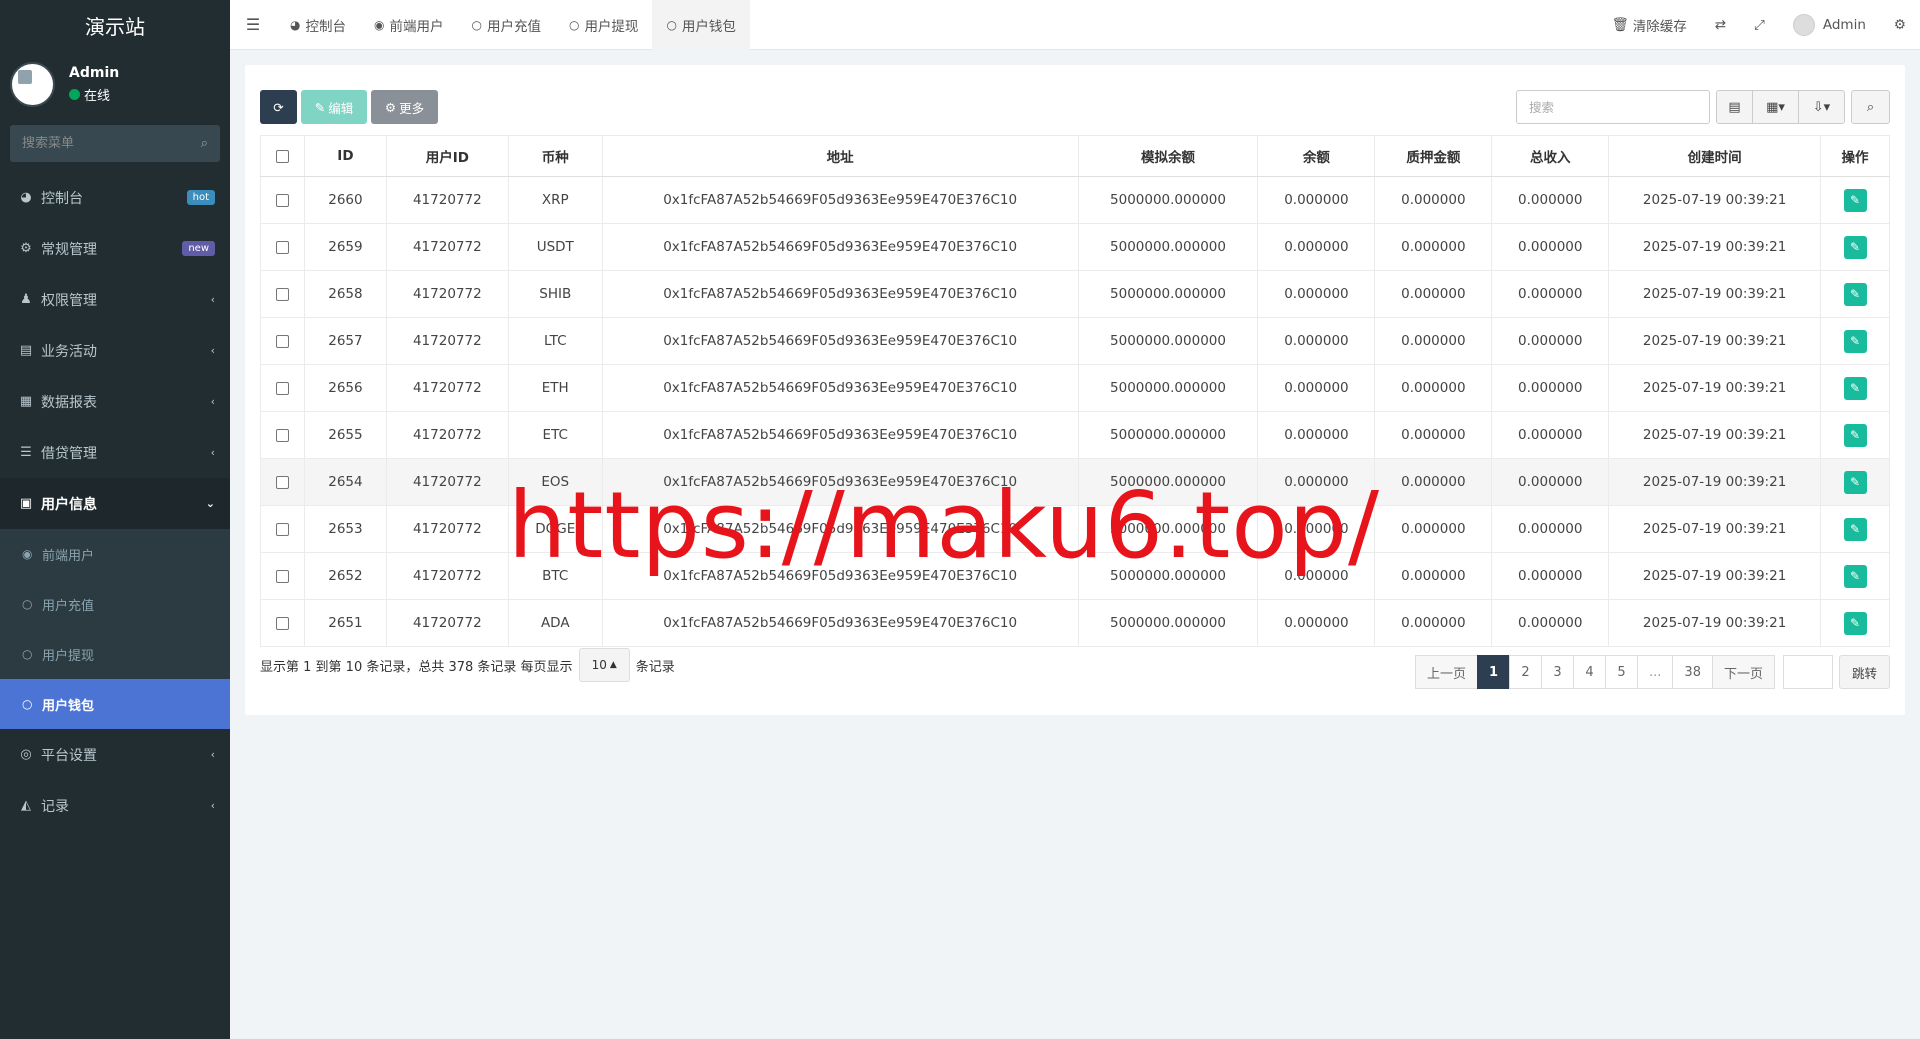 Image resolution: width=1920 pixels, height=1039 pixels. What do you see at coordinates (334, 107) in the screenshot?
I see `edit-button: ✎ 编辑` at bounding box center [334, 107].